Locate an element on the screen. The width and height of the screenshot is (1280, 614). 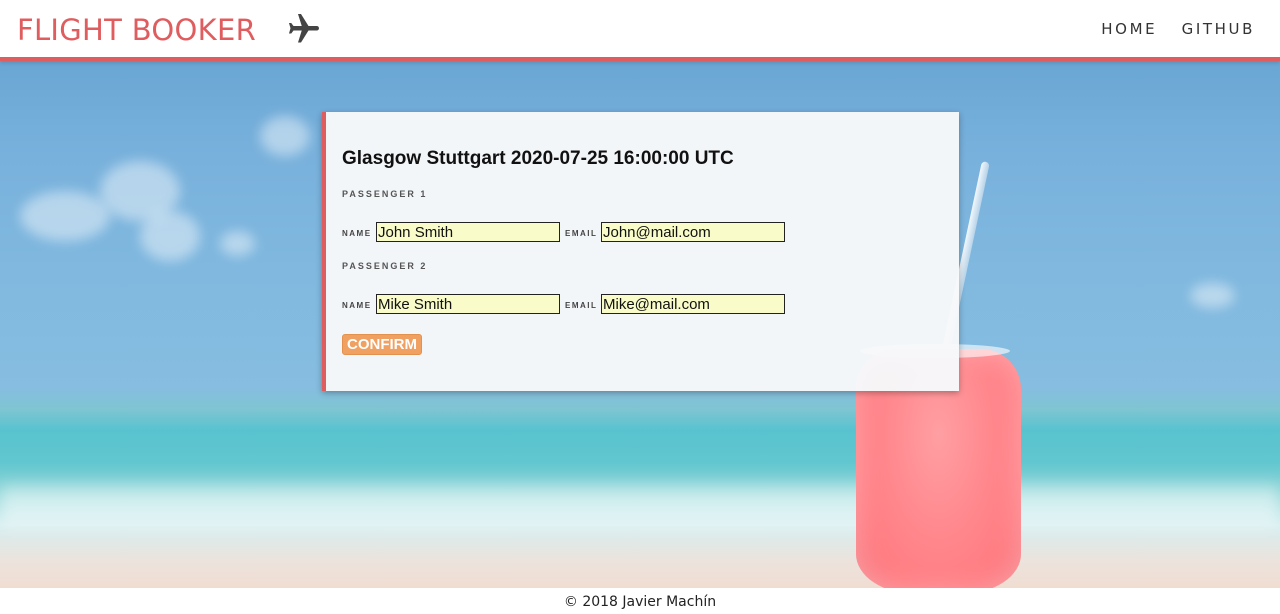
passenger-1-name-input is located at coordinates (468, 232).